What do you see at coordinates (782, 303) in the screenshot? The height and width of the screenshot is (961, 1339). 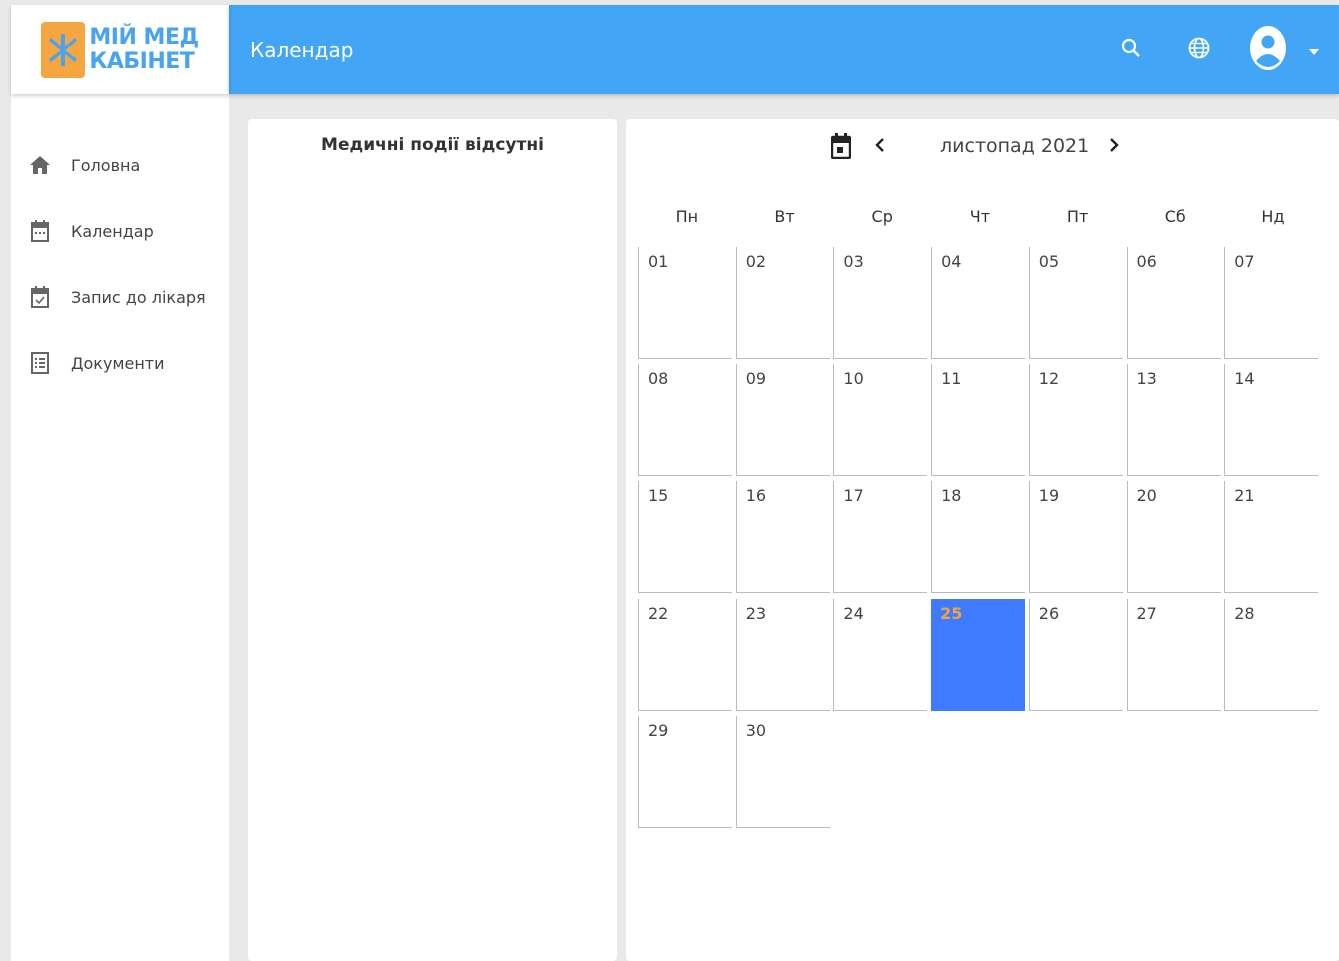 I see `calendar-day: 02` at bounding box center [782, 303].